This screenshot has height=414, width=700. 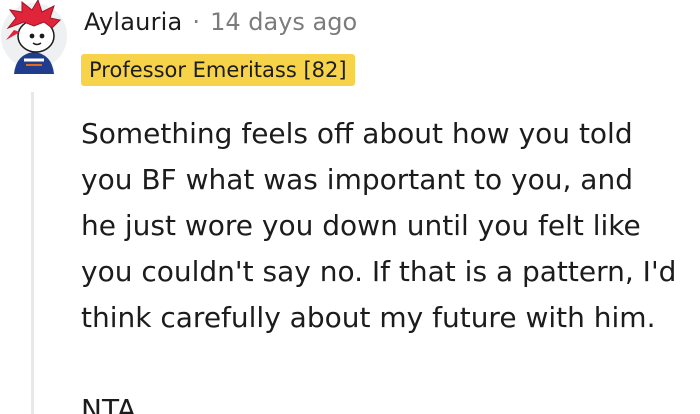 I want to click on username-link: Aylauria, so click(x=133, y=22).